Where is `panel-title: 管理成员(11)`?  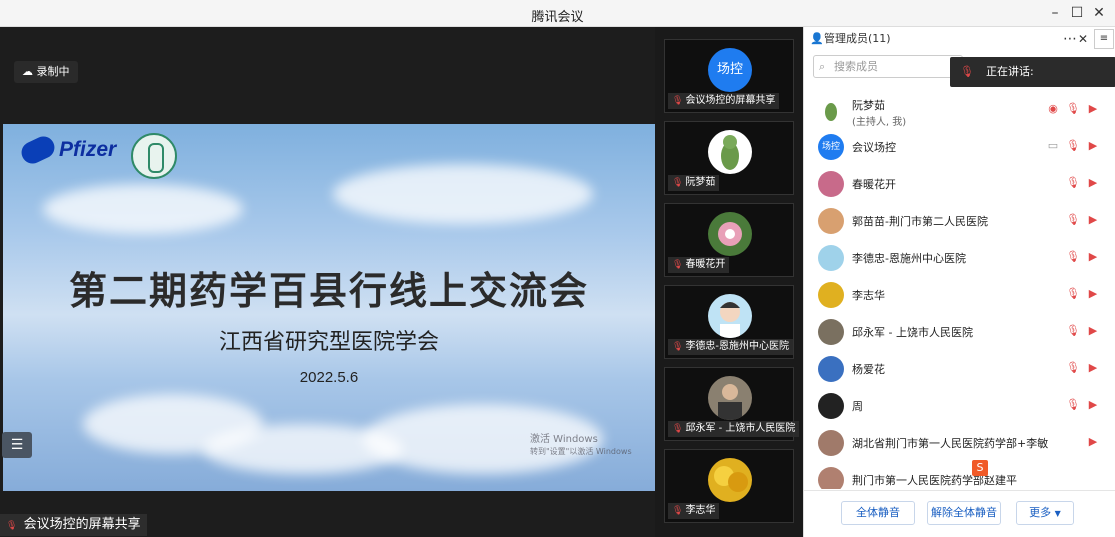 panel-title: 管理成员(11) is located at coordinates (857, 38).